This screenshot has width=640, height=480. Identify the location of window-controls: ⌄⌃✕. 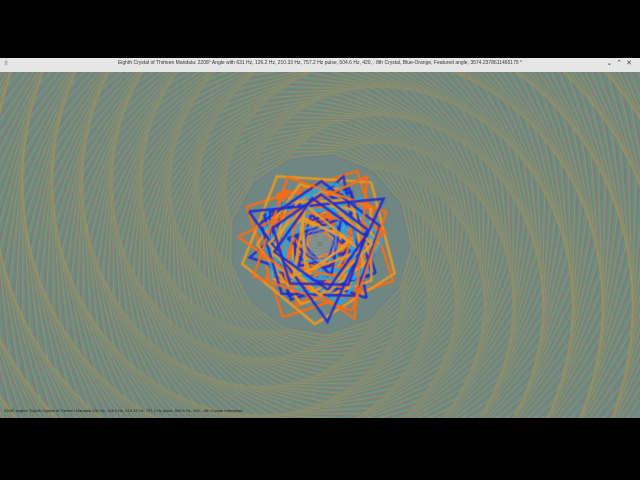
(621, 63).